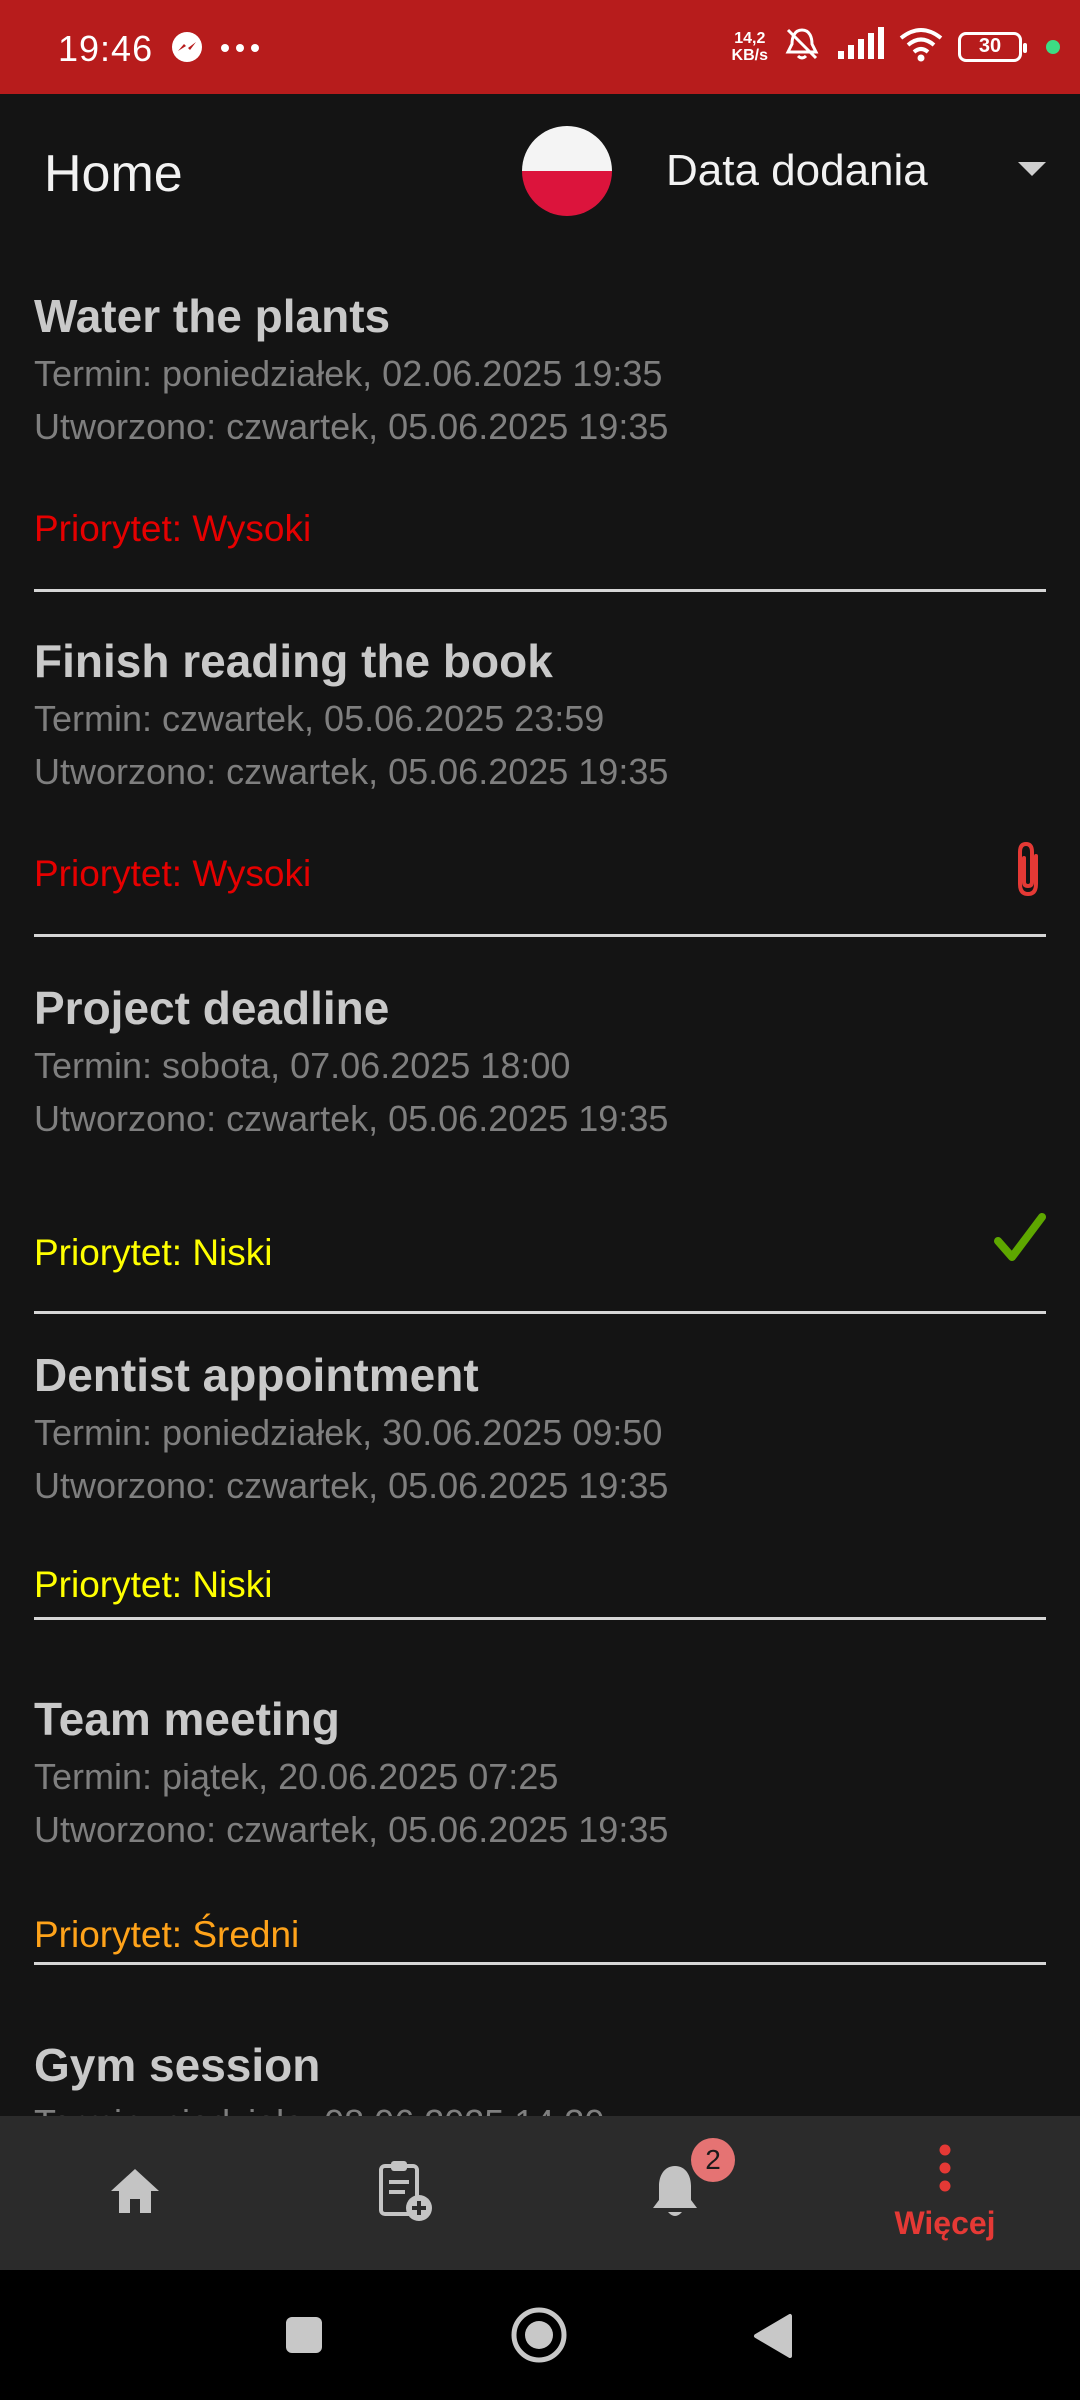 The width and height of the screenshot is (1080, 2400). What do you see at coordinates (749, 55) in the screenshot?
I see `network-speed-unit: KB/s` at bounding box center [749, 55].